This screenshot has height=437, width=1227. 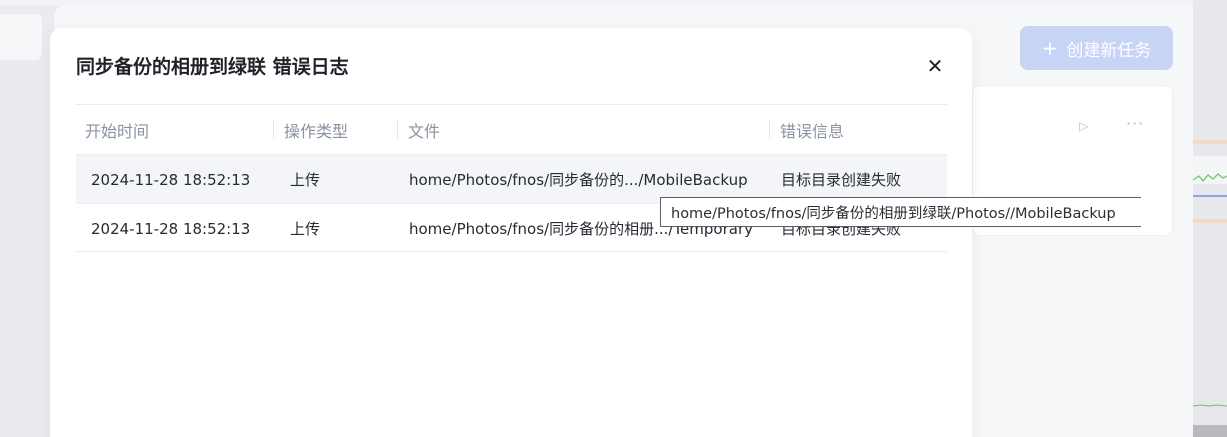 What do you see at coordinates (1135, 123) in the screenshot?
I see `more-icon: ···` at bounding box center [1135, 123].